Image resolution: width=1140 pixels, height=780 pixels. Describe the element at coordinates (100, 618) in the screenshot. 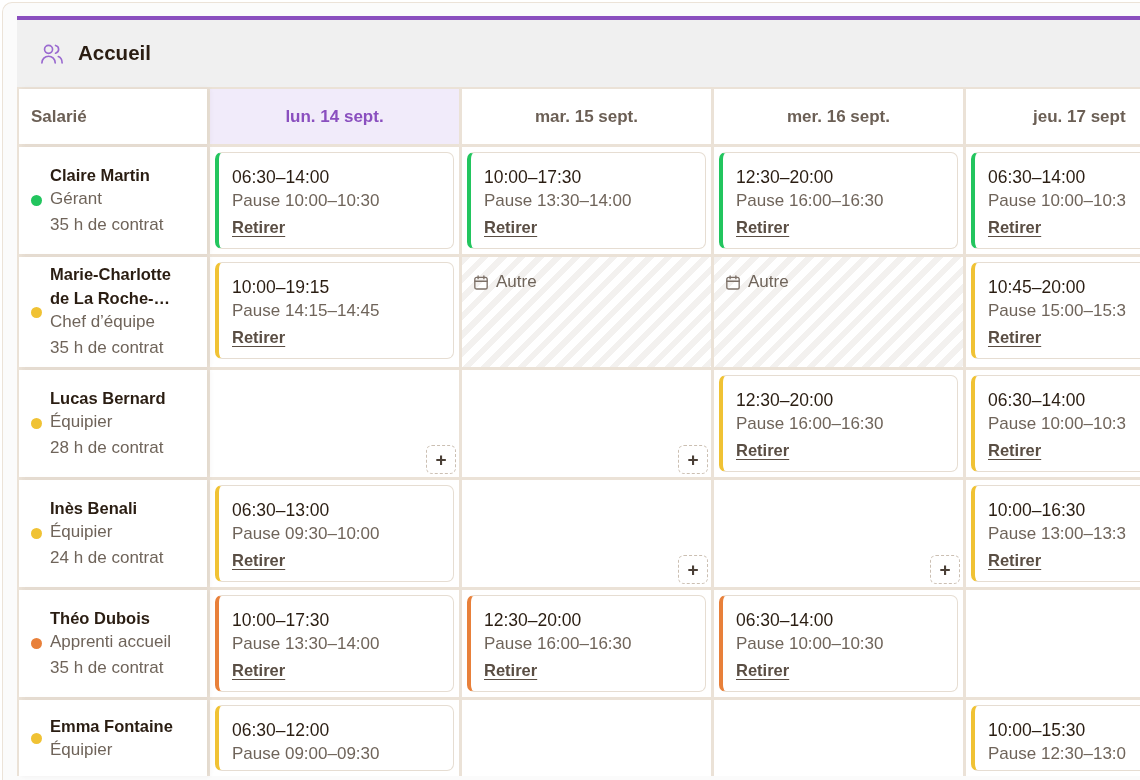

I see `employee-name: Théo Dubois` at that location.